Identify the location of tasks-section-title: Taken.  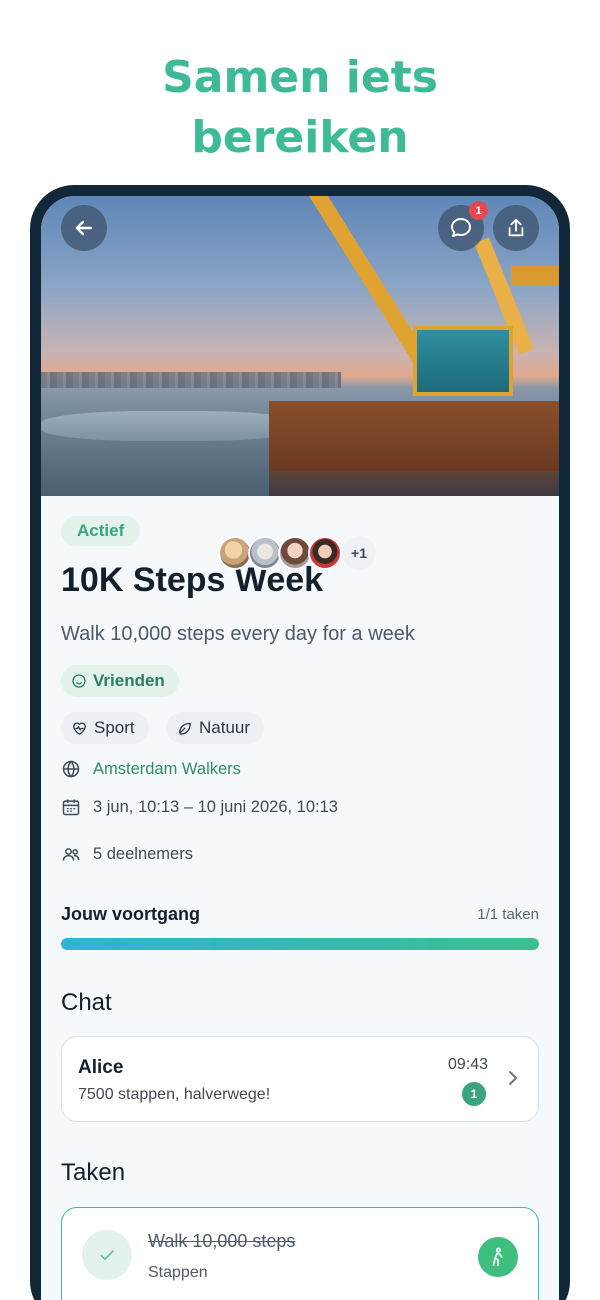
(93, 1172).